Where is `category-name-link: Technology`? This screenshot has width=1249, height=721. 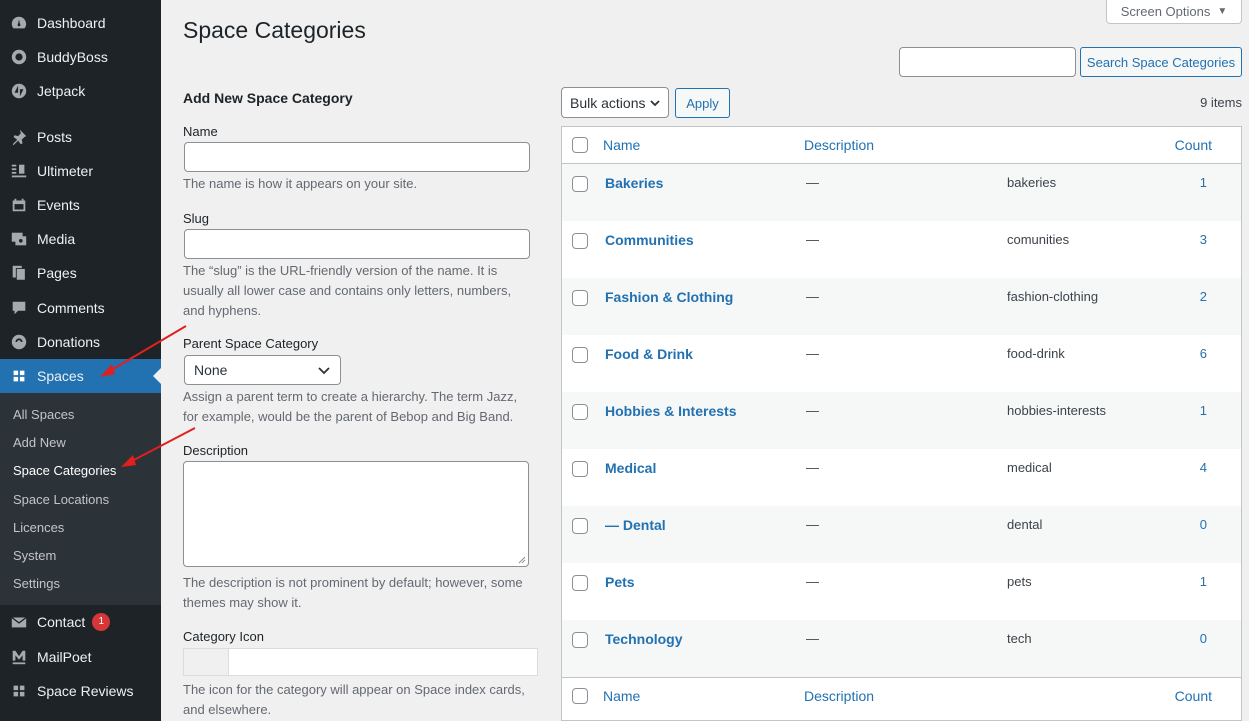 category-name-link: Technology is located at coordinates (644, 639).